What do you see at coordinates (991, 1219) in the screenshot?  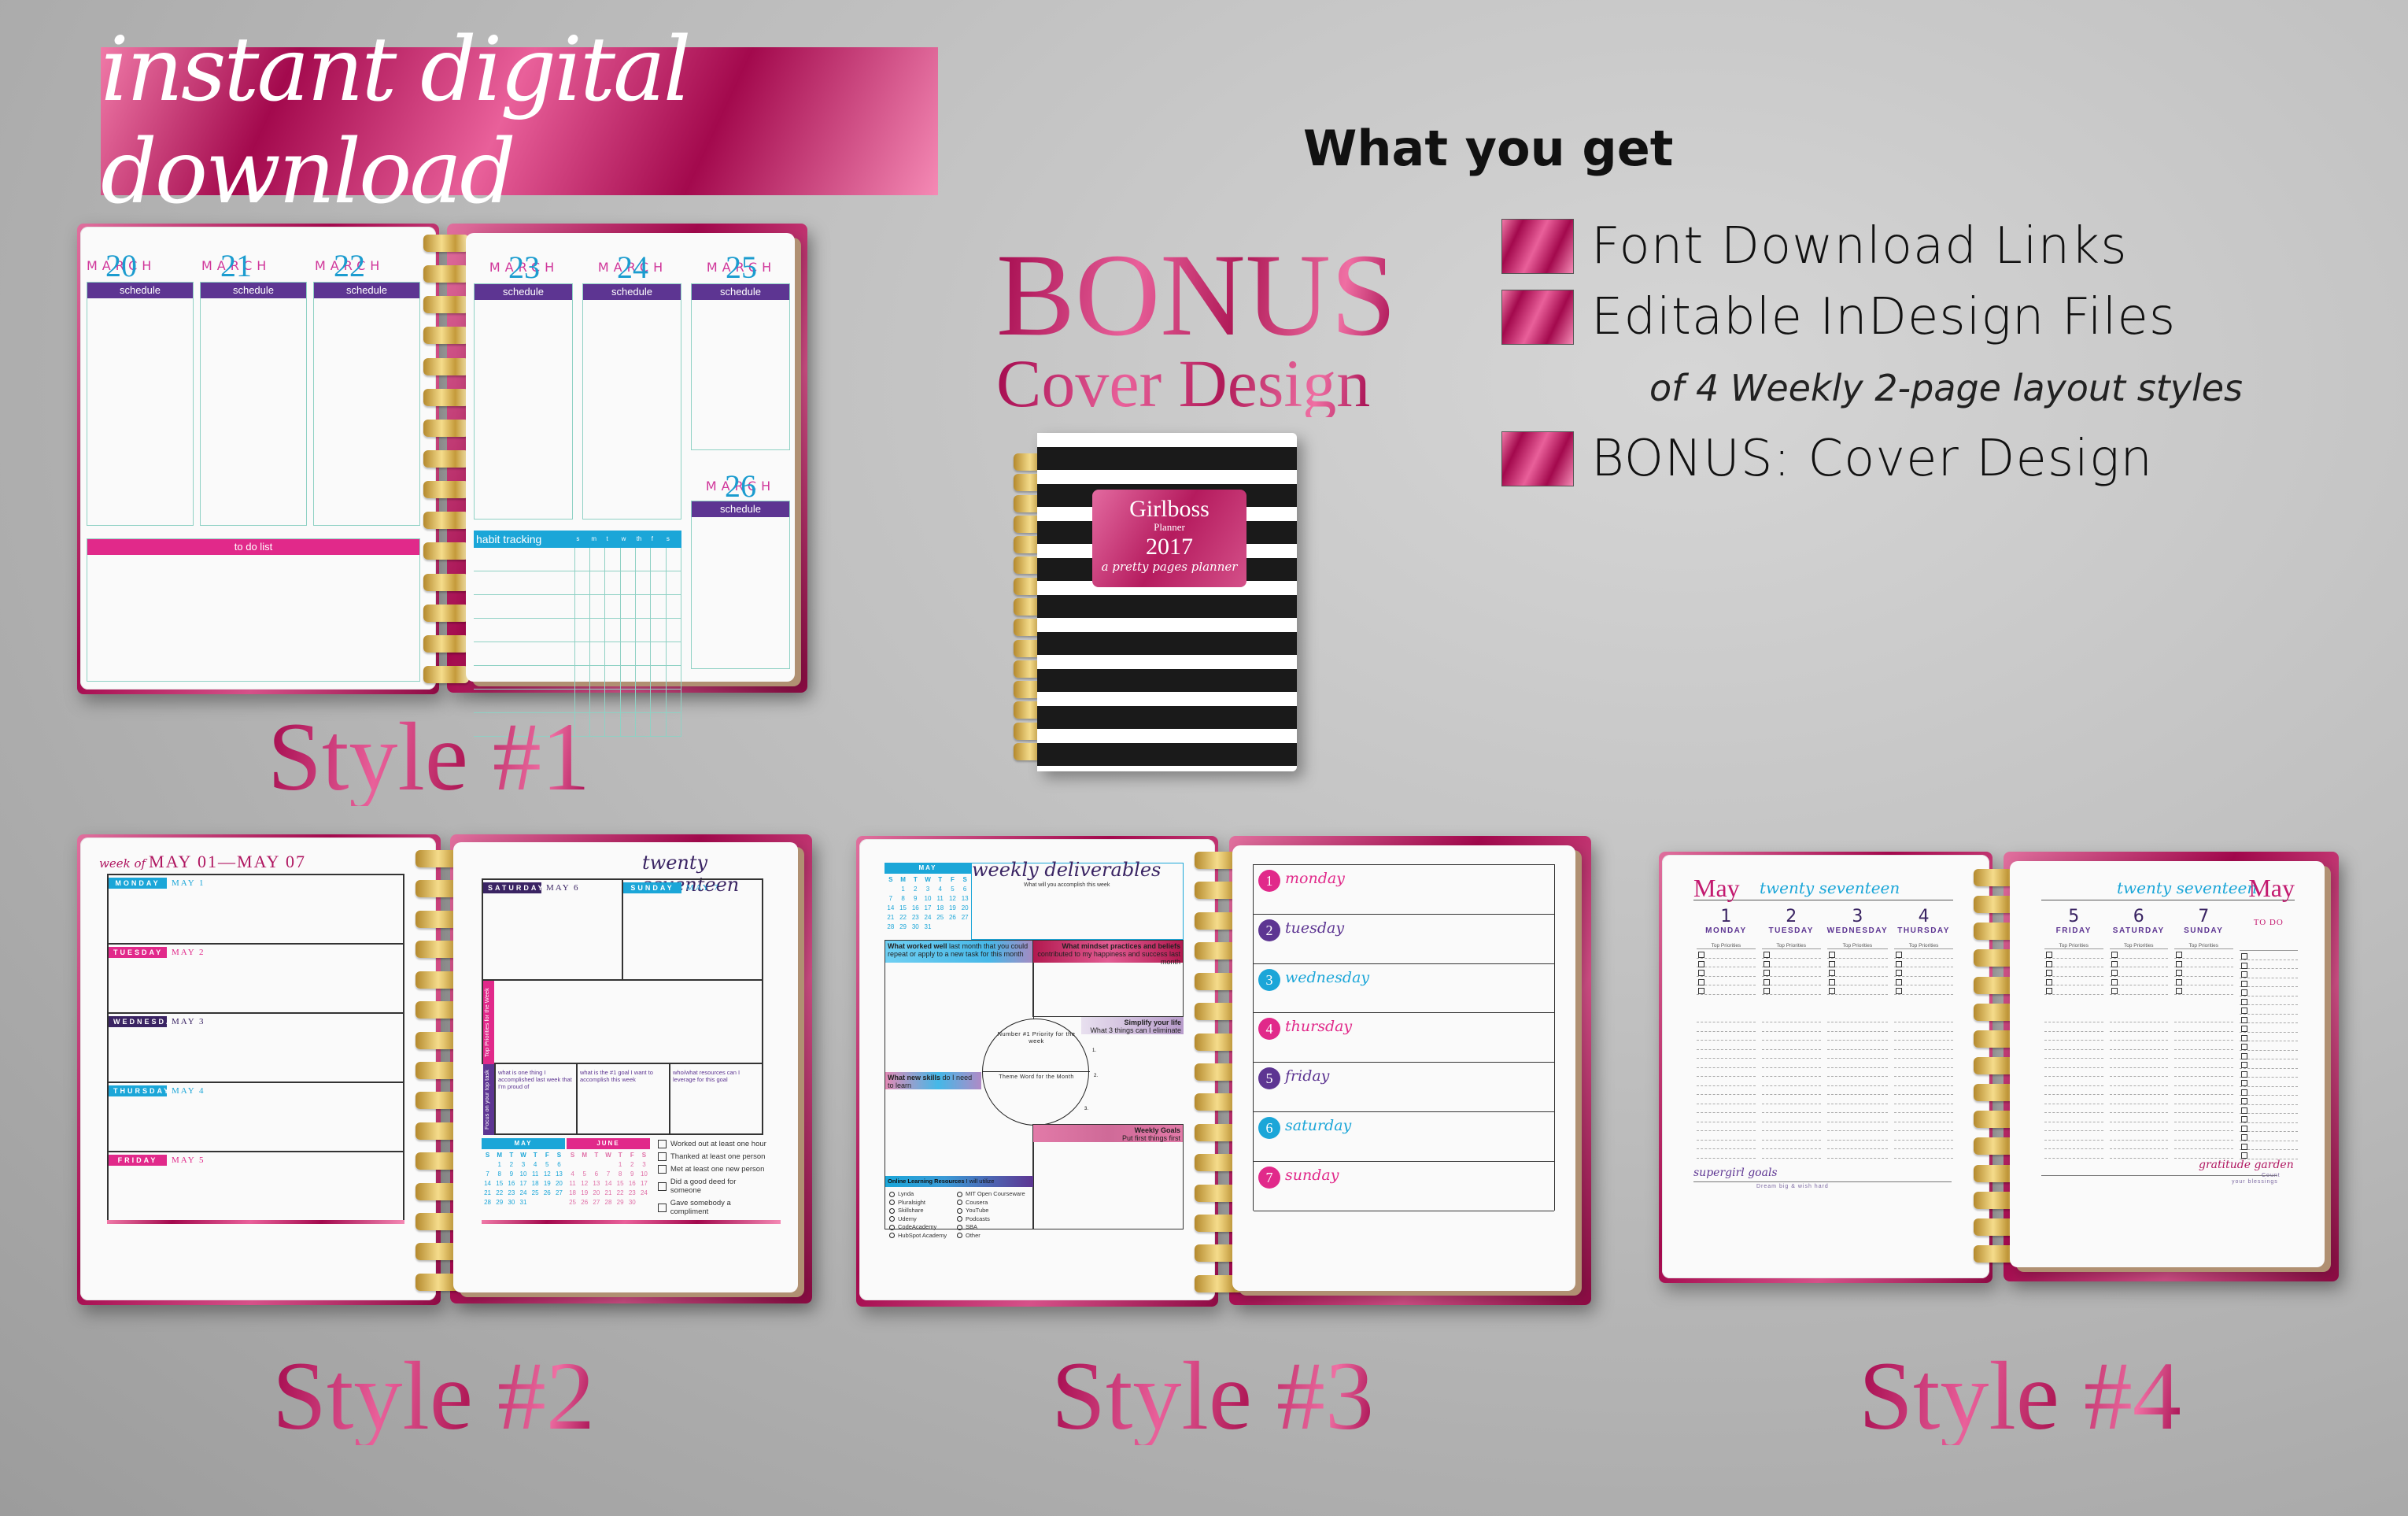 I see `resource-option: Podcasts` at bounding box center [991, 1219].